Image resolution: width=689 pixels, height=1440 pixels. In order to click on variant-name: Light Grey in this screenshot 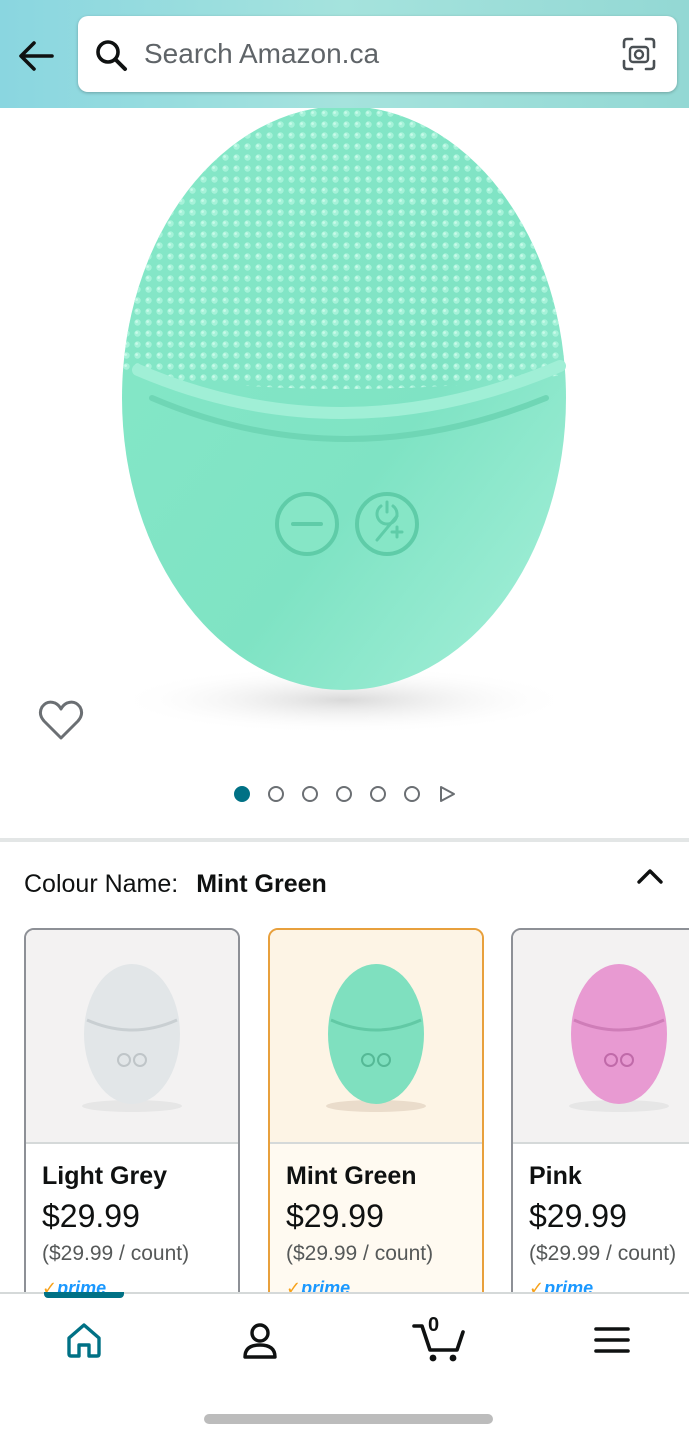, I will do `click(105, 1176)`.